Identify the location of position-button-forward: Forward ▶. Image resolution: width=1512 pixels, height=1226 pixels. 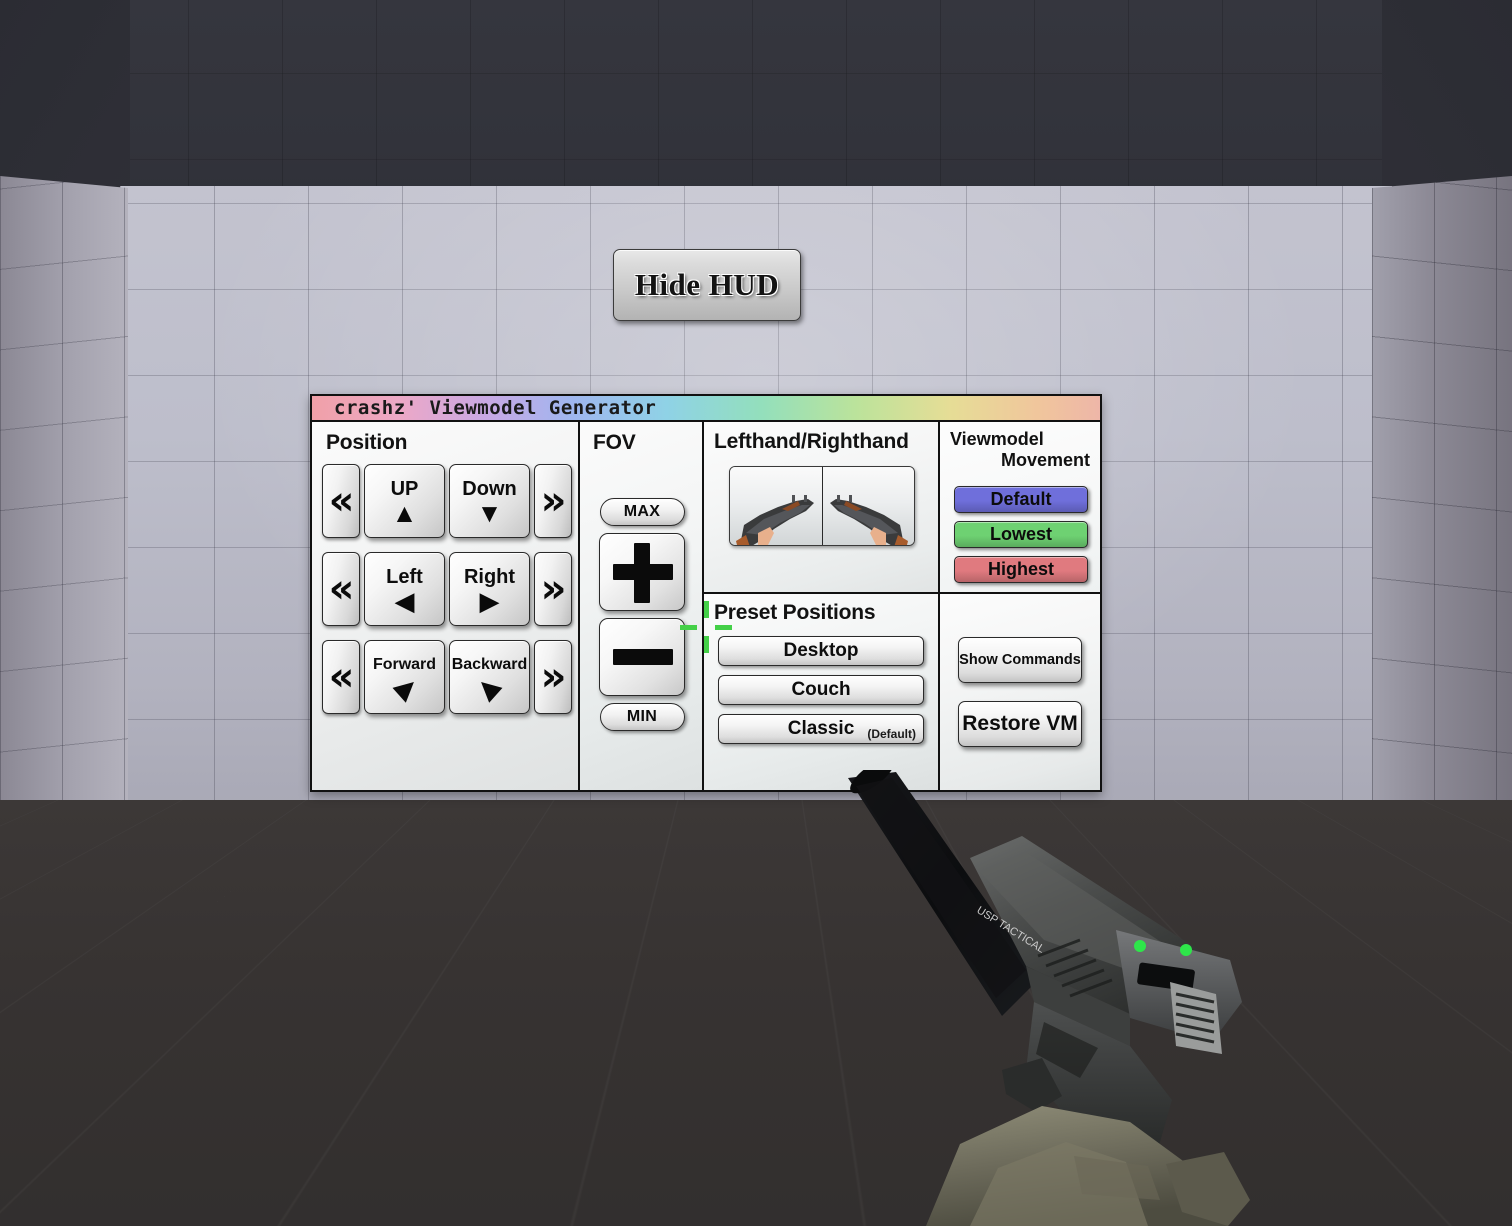
(404, 677).